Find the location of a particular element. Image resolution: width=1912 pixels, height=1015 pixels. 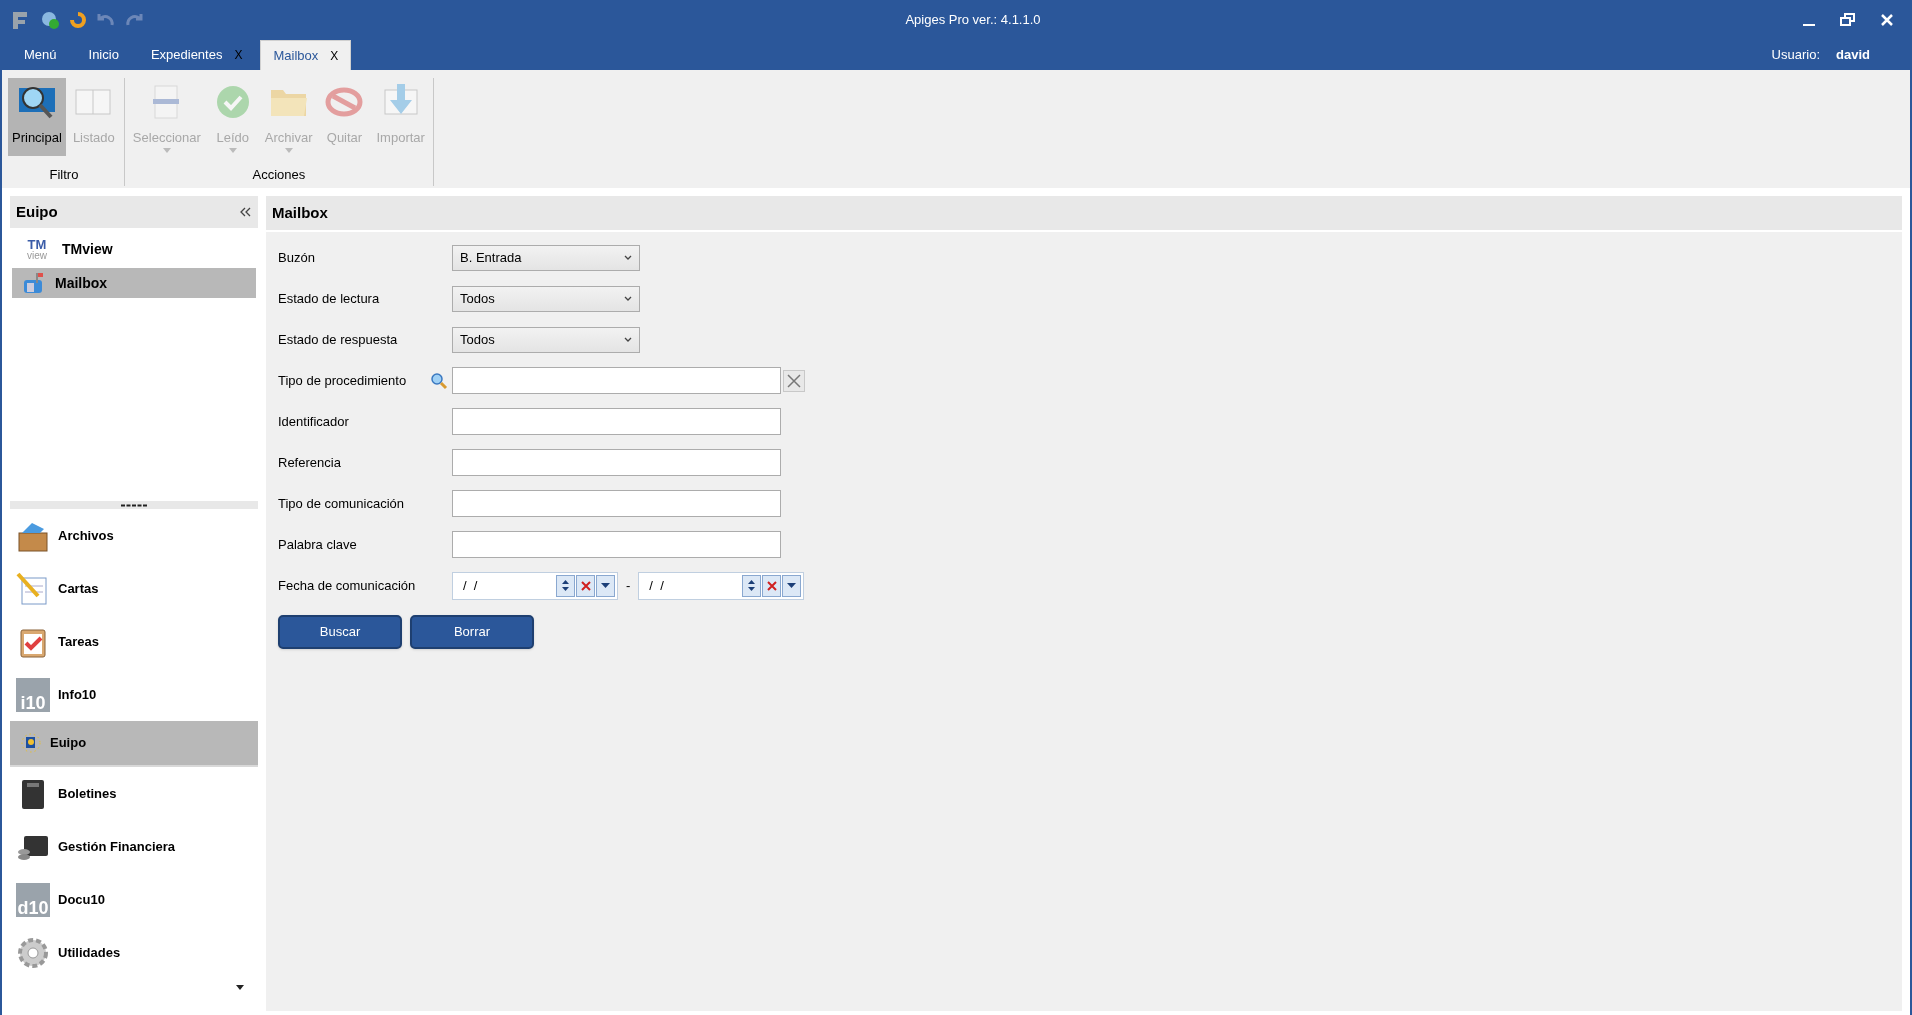

clear-button is located at coordinates (794, 380).